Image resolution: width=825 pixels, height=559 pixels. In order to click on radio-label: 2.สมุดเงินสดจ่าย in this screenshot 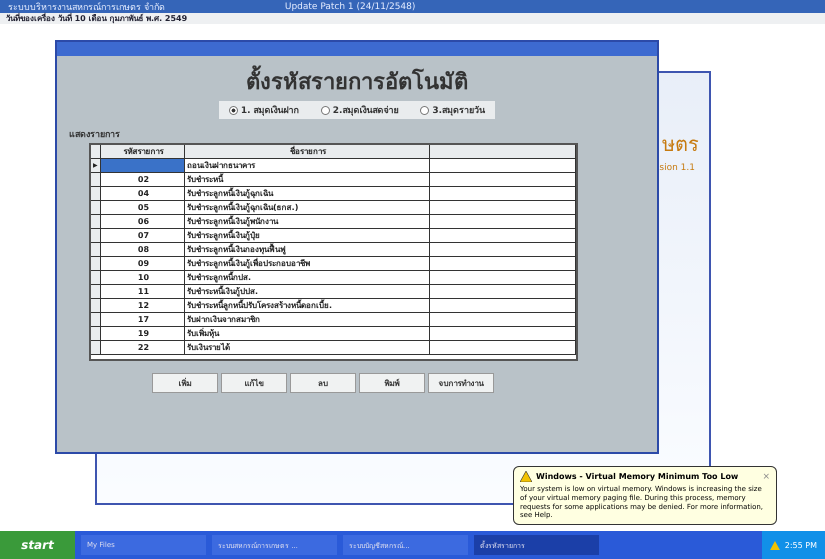, I will do `click(365, 110)`.